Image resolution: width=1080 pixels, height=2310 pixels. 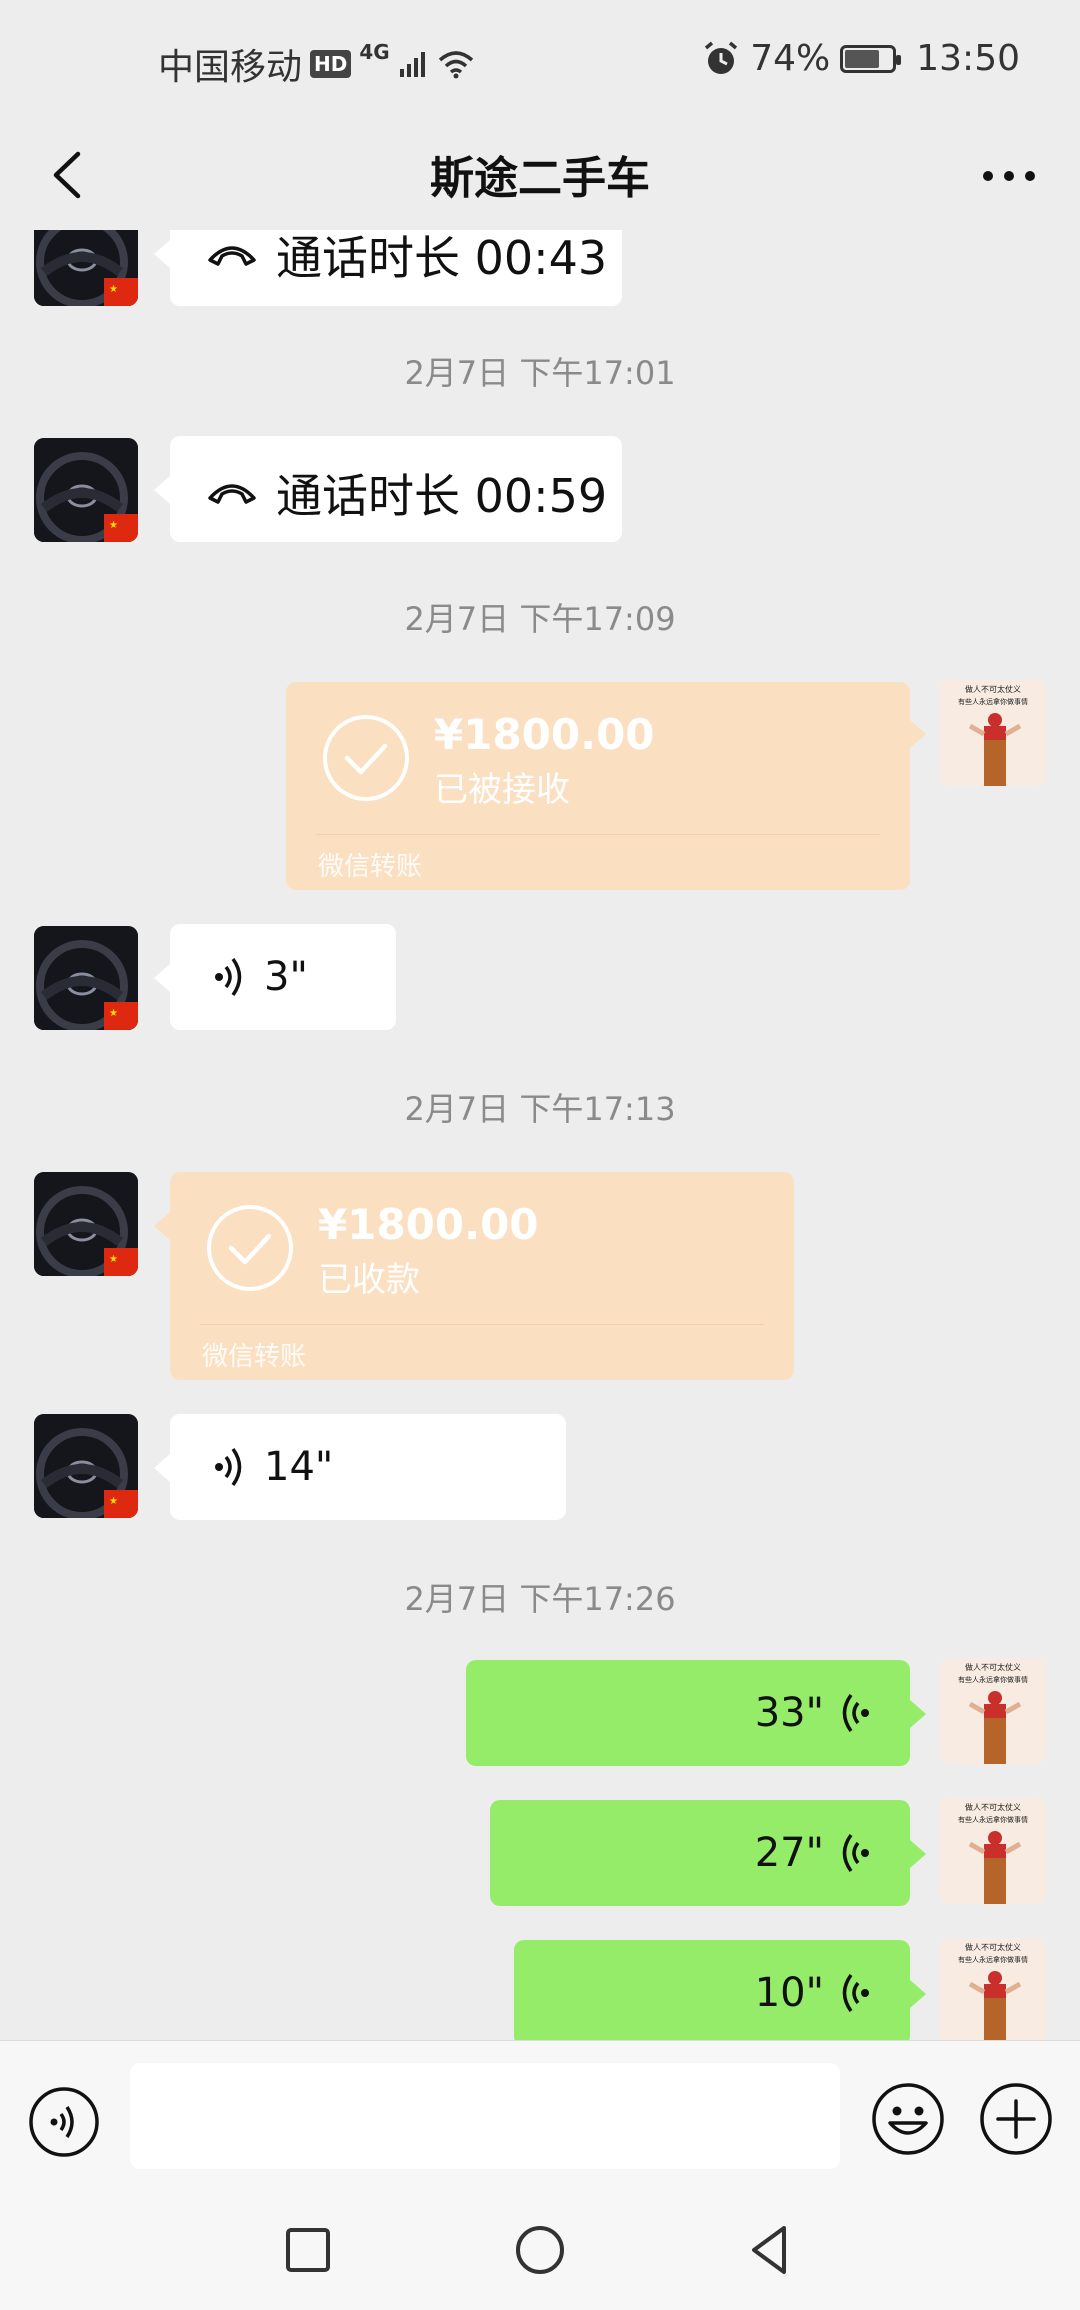 I want to click on voice-duration: 27", so click(x=789, y=1853).